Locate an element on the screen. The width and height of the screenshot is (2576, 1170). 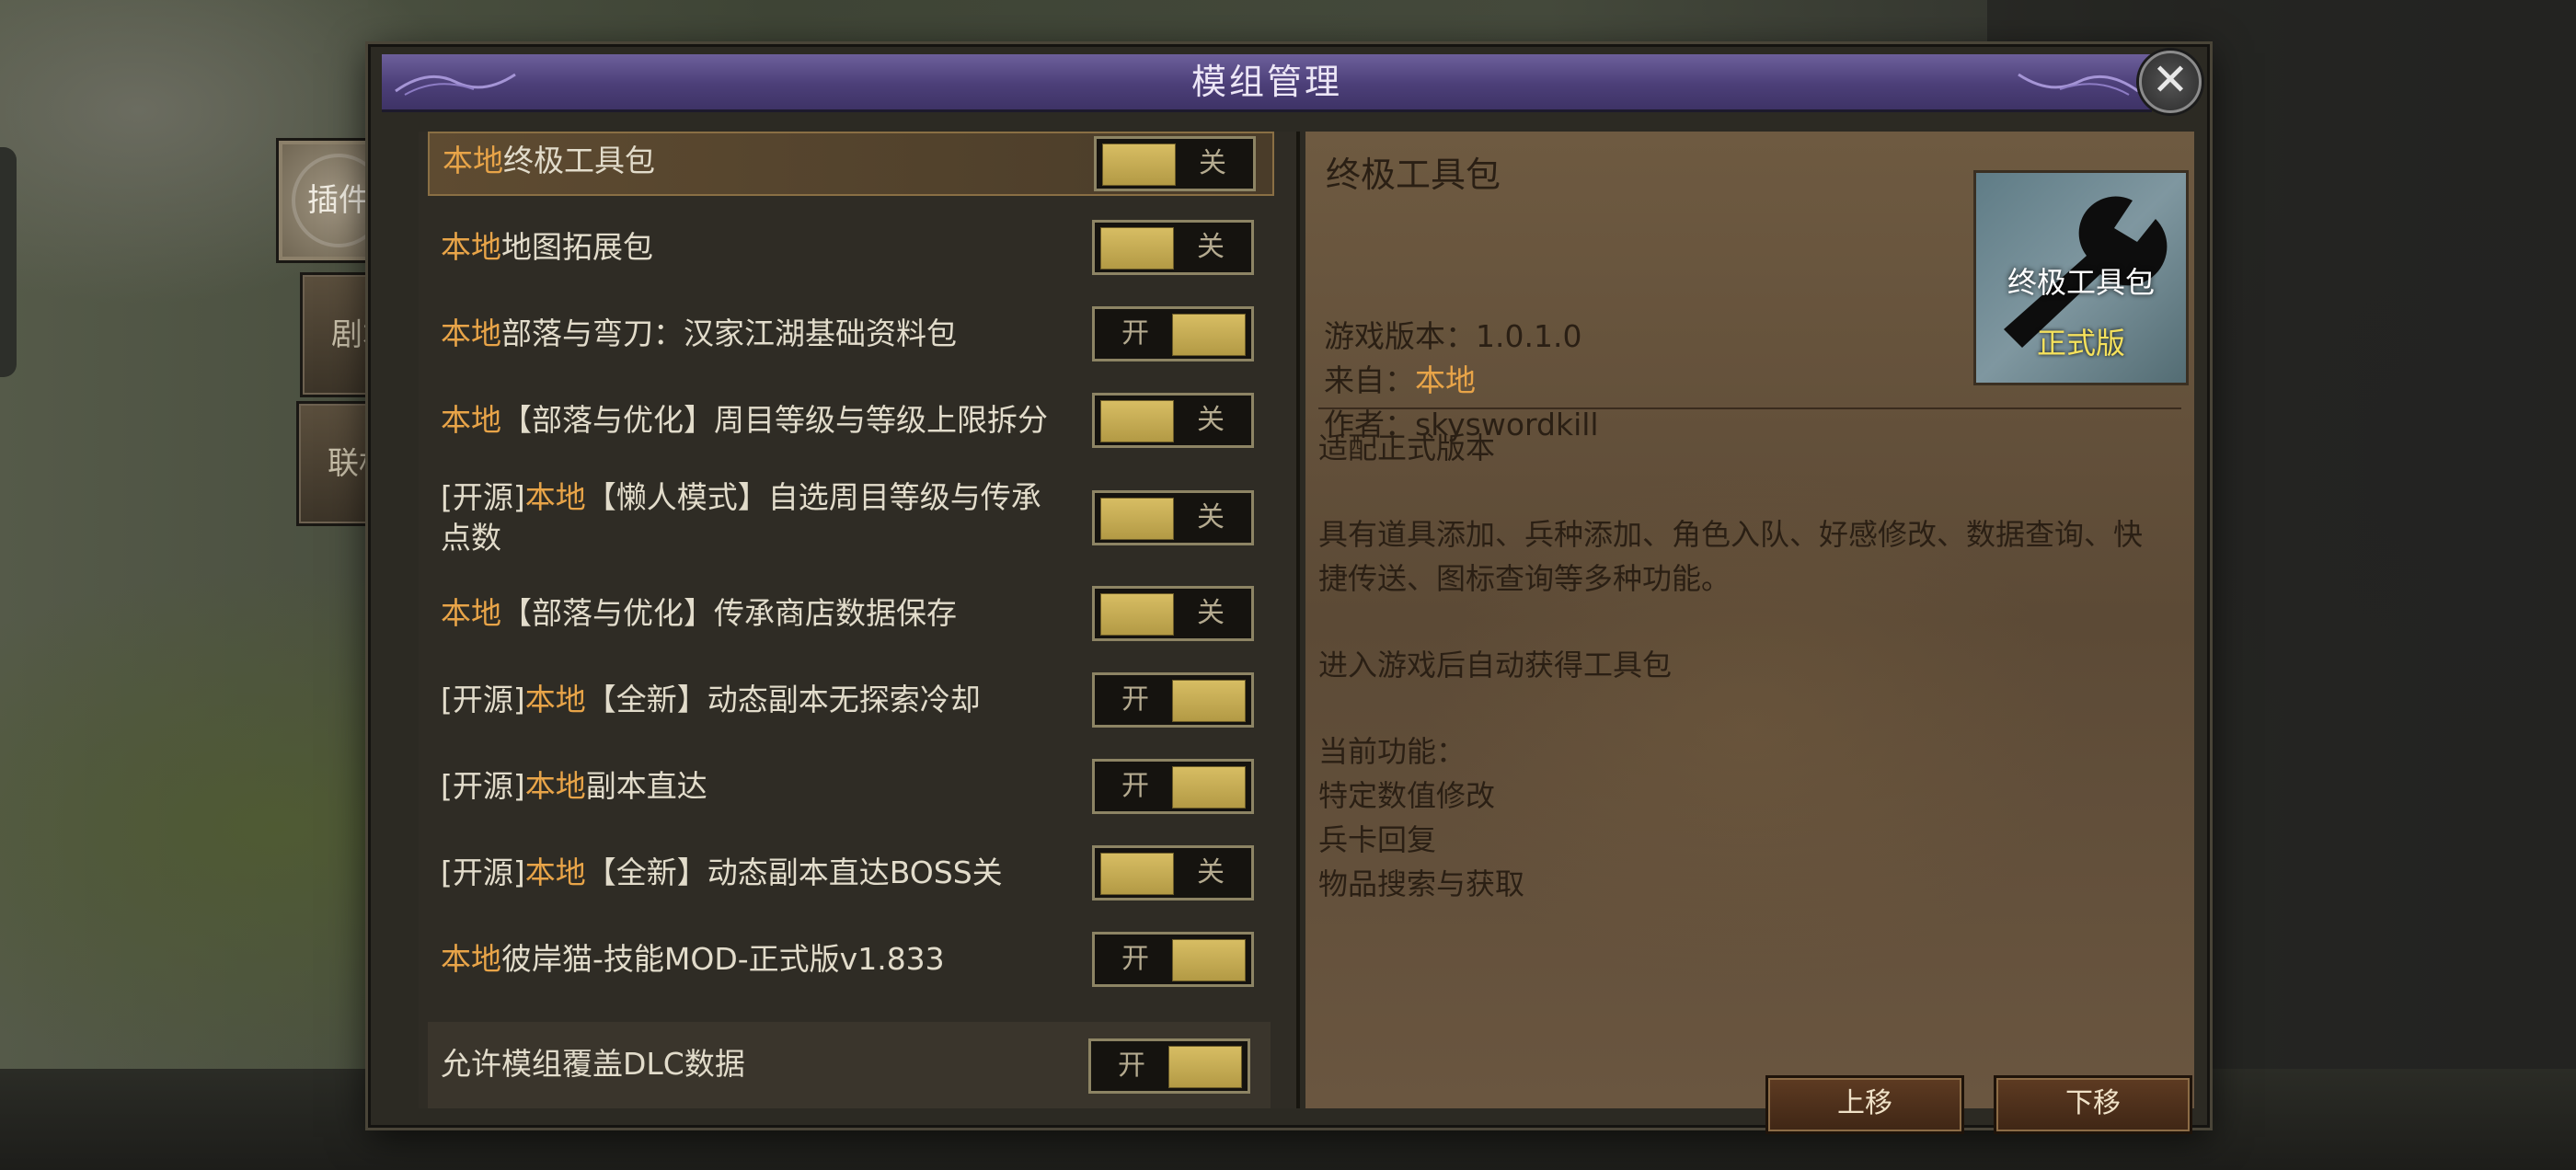
detail-desc-line: 物品搜索与获取 is located at coordinates (1421, 883).